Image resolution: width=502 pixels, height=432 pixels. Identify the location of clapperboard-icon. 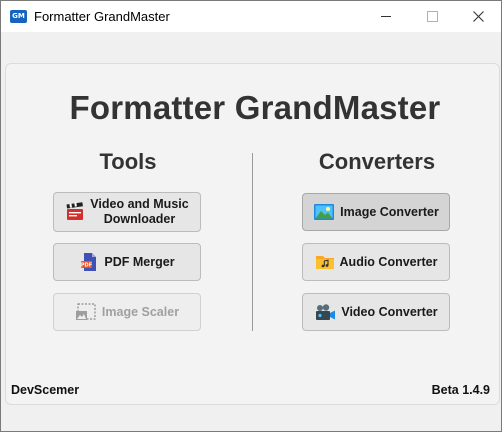
(75, 212).